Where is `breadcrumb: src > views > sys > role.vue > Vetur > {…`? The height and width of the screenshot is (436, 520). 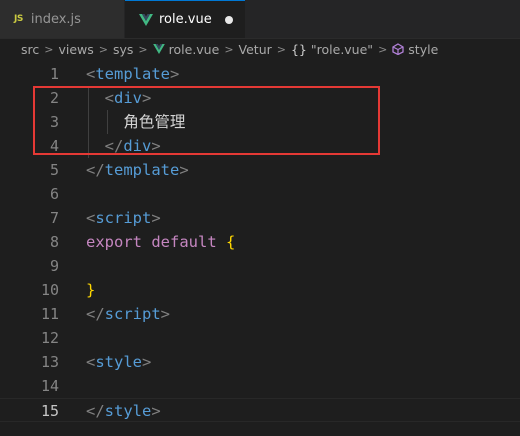
breadcrumb: src > views > sys > role.vue > Vetur > {… is located at coordinates (260, 49).